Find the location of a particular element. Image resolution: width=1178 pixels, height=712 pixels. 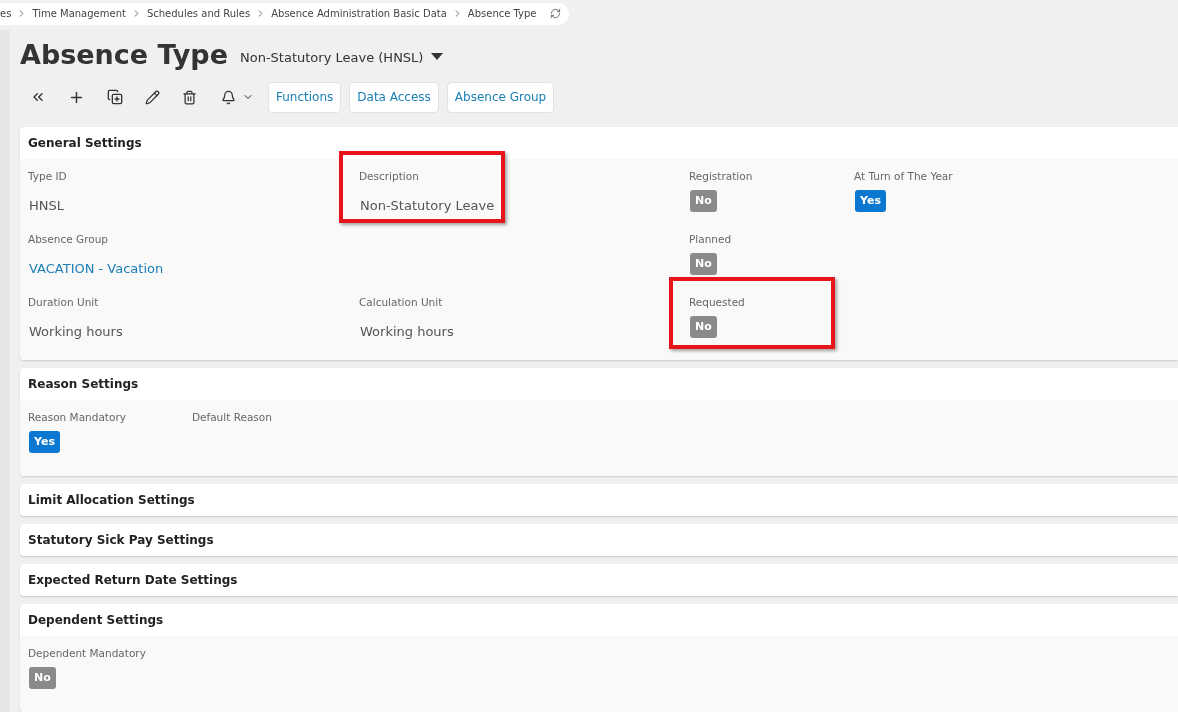

field-label: Calculation Unit is located at coordinates (401, 302).